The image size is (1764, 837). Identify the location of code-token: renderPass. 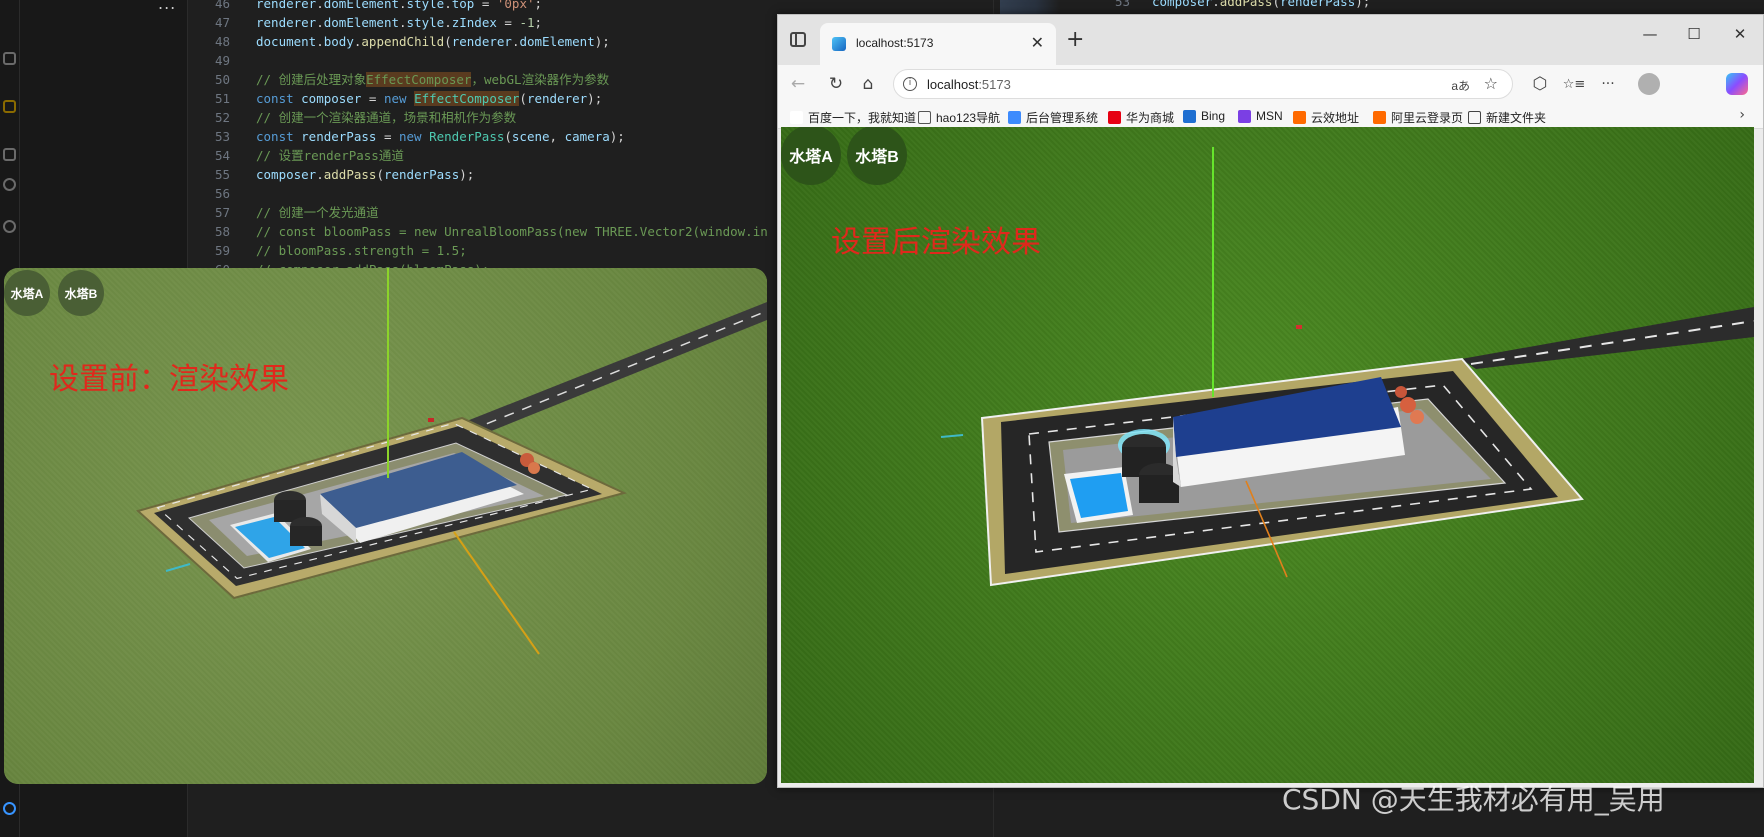
(421, 174).